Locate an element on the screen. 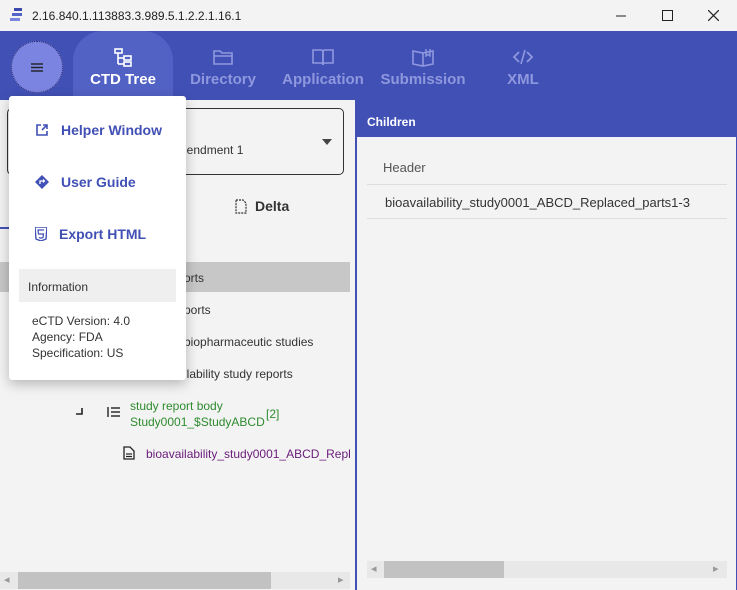  close-button is located at coordinates (713, 15).